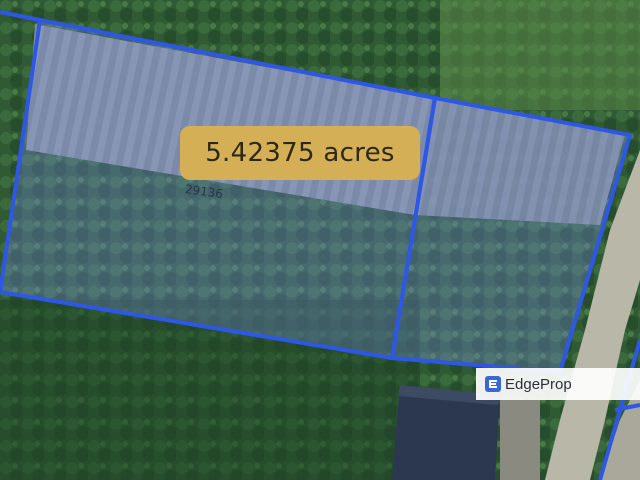 Image resolution: width=640 pixels, height=480 pixels. I want to click on area-label: 5.42375 acres, so click(300, 153).